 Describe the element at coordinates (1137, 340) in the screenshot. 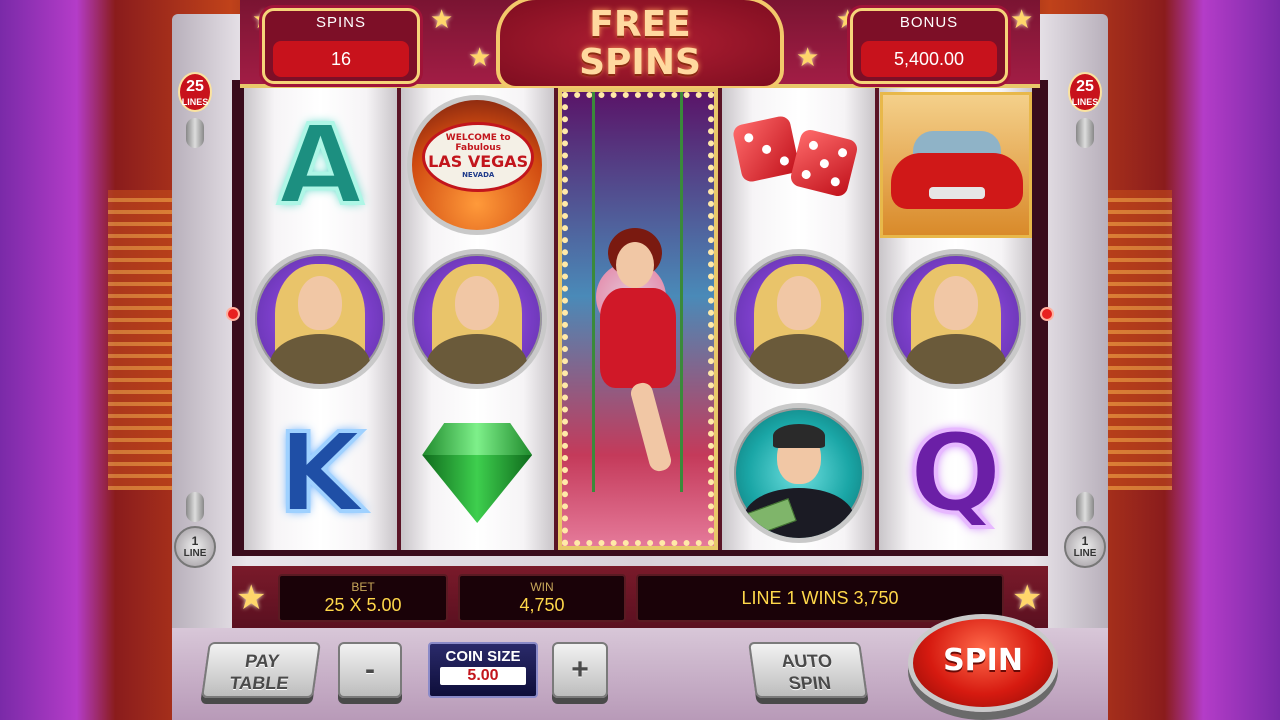

I see `background-lights-right` at that location.